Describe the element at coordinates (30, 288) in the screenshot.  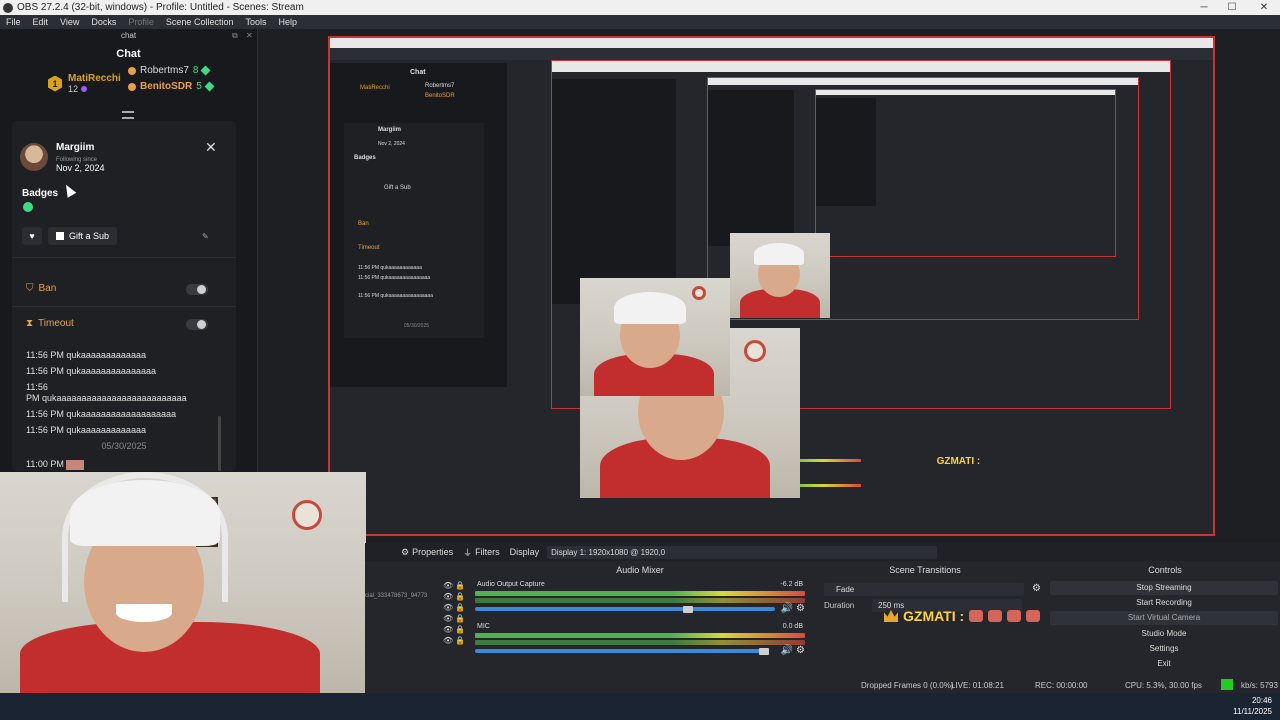
I see `shield-icon: ⛉` at that location.